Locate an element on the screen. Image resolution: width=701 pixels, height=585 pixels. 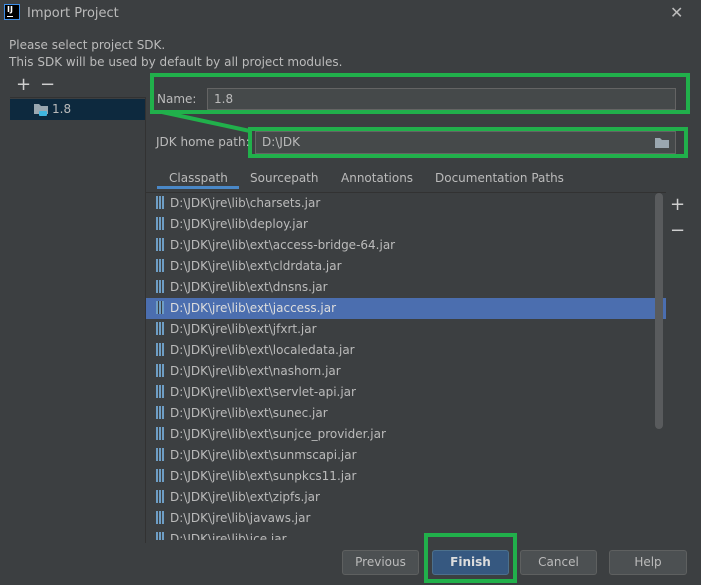
name-label: Name: is located at coordinates (177, 99).